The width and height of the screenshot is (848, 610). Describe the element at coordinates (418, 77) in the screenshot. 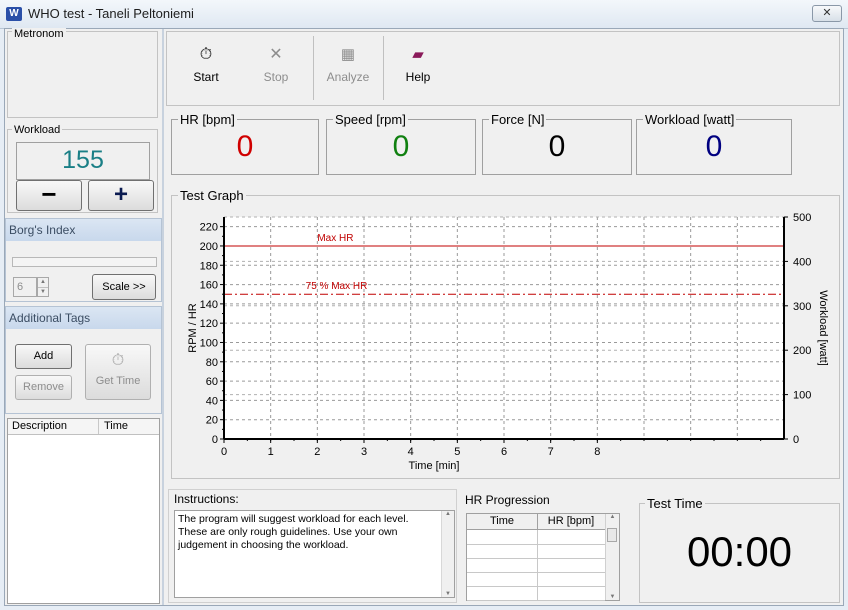

I see `help-label: Help` at that location.